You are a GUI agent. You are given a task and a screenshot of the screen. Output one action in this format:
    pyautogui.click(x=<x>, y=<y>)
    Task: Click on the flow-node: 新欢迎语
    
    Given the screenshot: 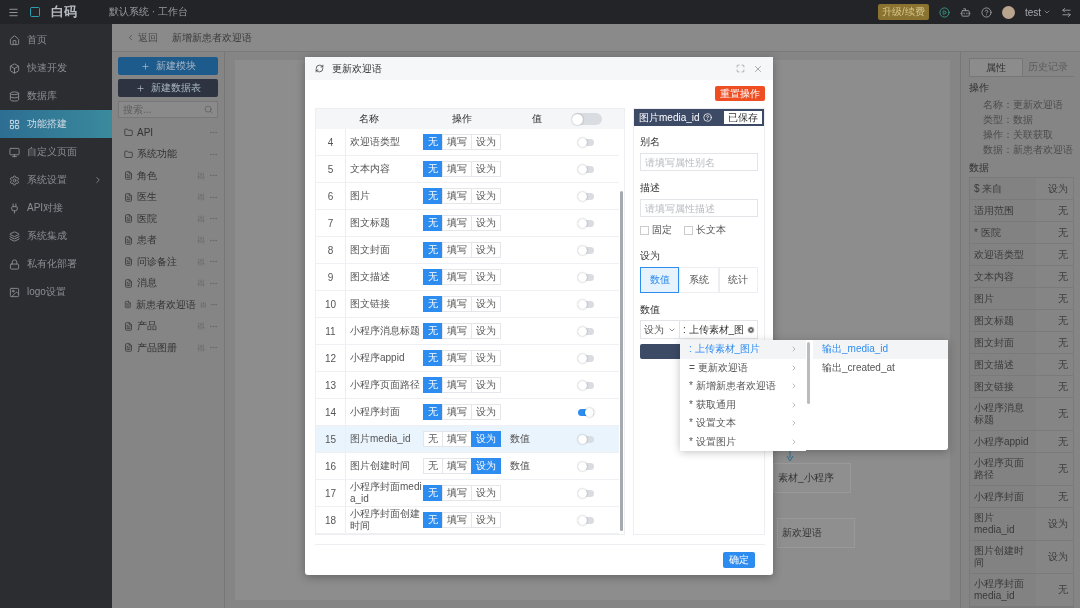 What is the action you would take?
    pyautogui.click(x=816, y=533)
    